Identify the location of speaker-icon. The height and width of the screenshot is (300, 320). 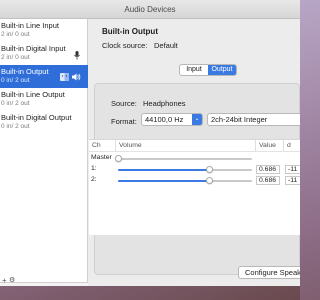
(76, 78).